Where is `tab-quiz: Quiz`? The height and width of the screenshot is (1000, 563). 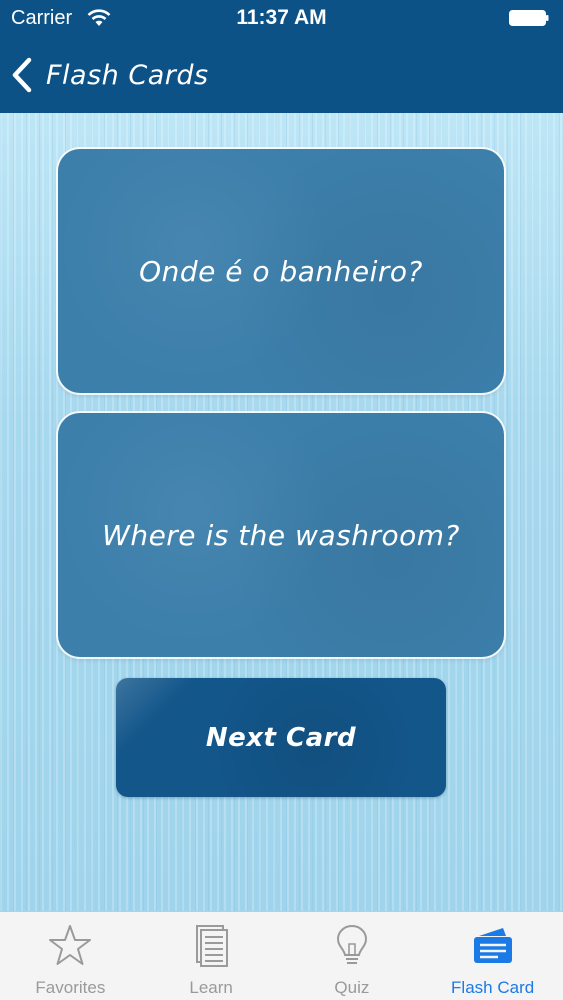
tab-quiz: Quiz is located at coordinates (352, 956).